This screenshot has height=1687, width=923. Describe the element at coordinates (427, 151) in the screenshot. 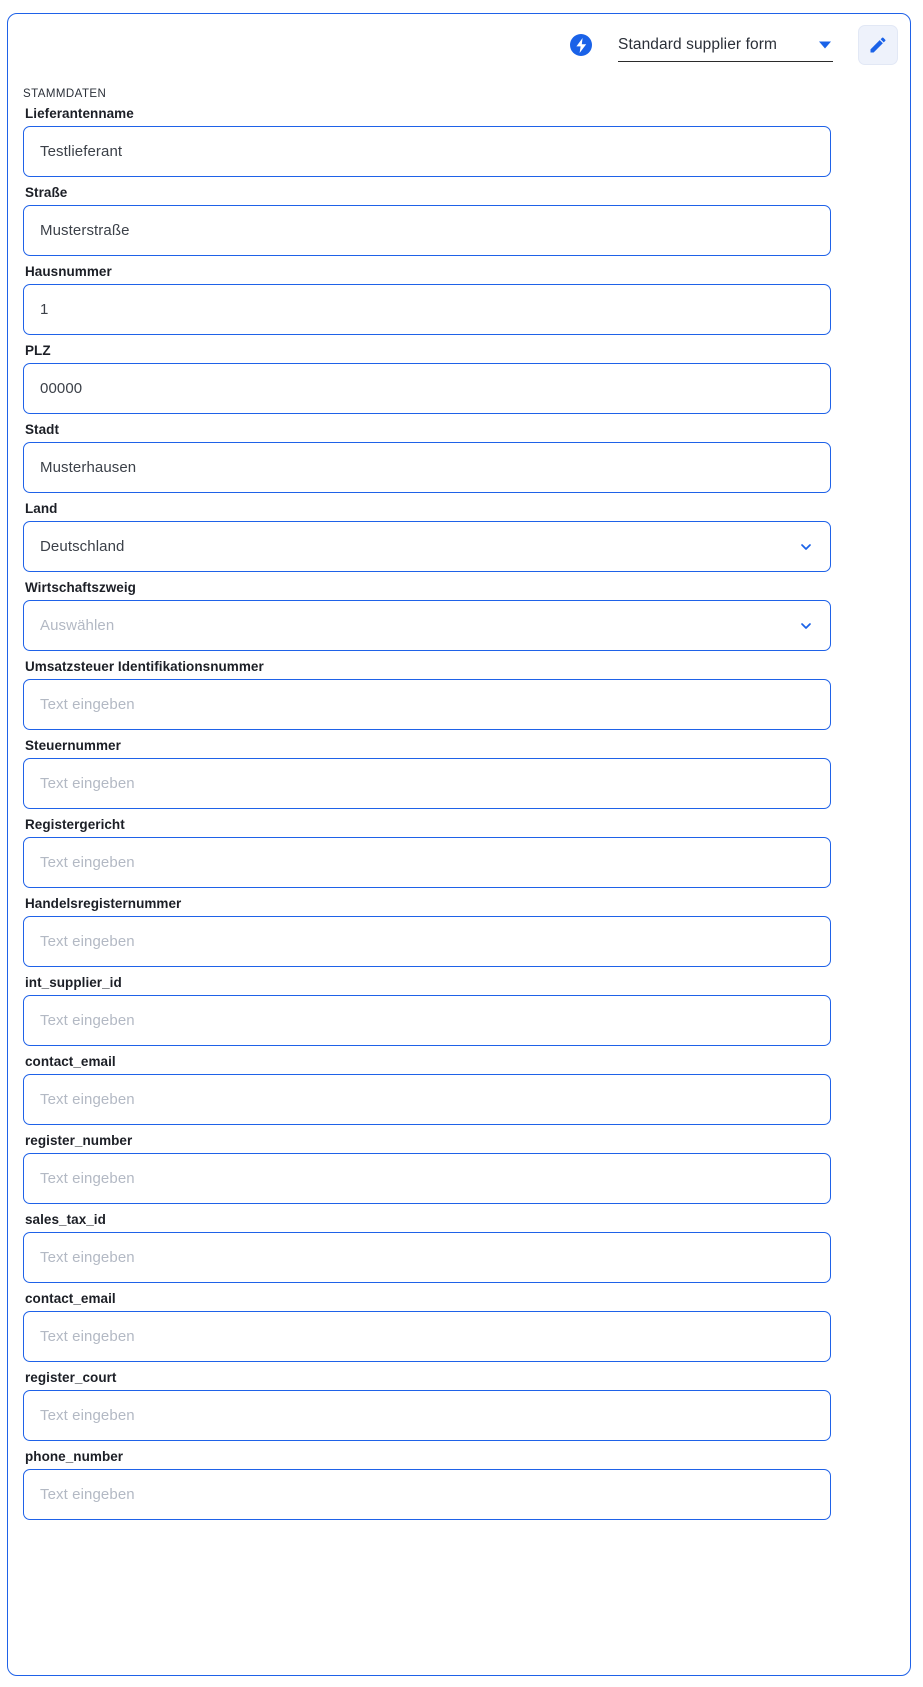

I see `input-field: Testlieferant` at that location.